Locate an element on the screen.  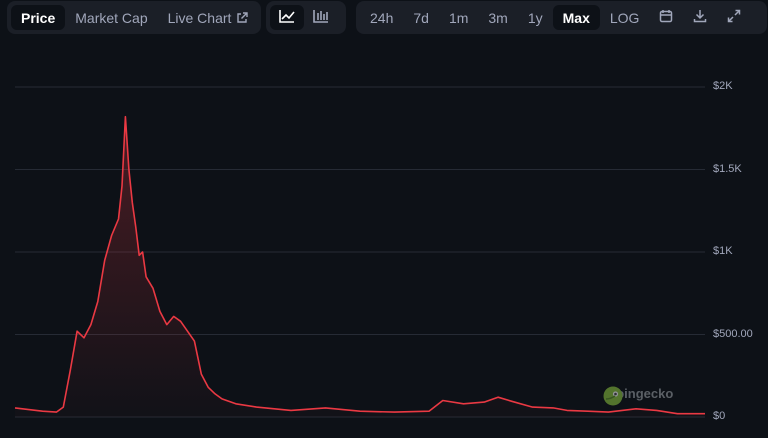
live-chart-label: Live Chart is located at coordinates (199, 17).